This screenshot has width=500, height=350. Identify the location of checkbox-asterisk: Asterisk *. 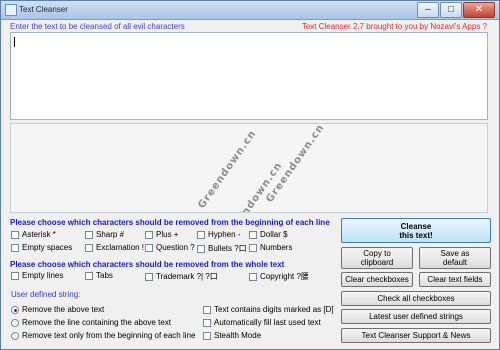
(33, 234).